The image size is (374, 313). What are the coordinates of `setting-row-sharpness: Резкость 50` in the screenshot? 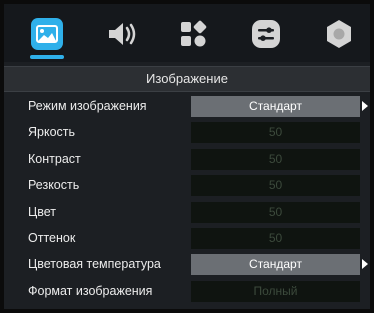 It's located at (187, 185).